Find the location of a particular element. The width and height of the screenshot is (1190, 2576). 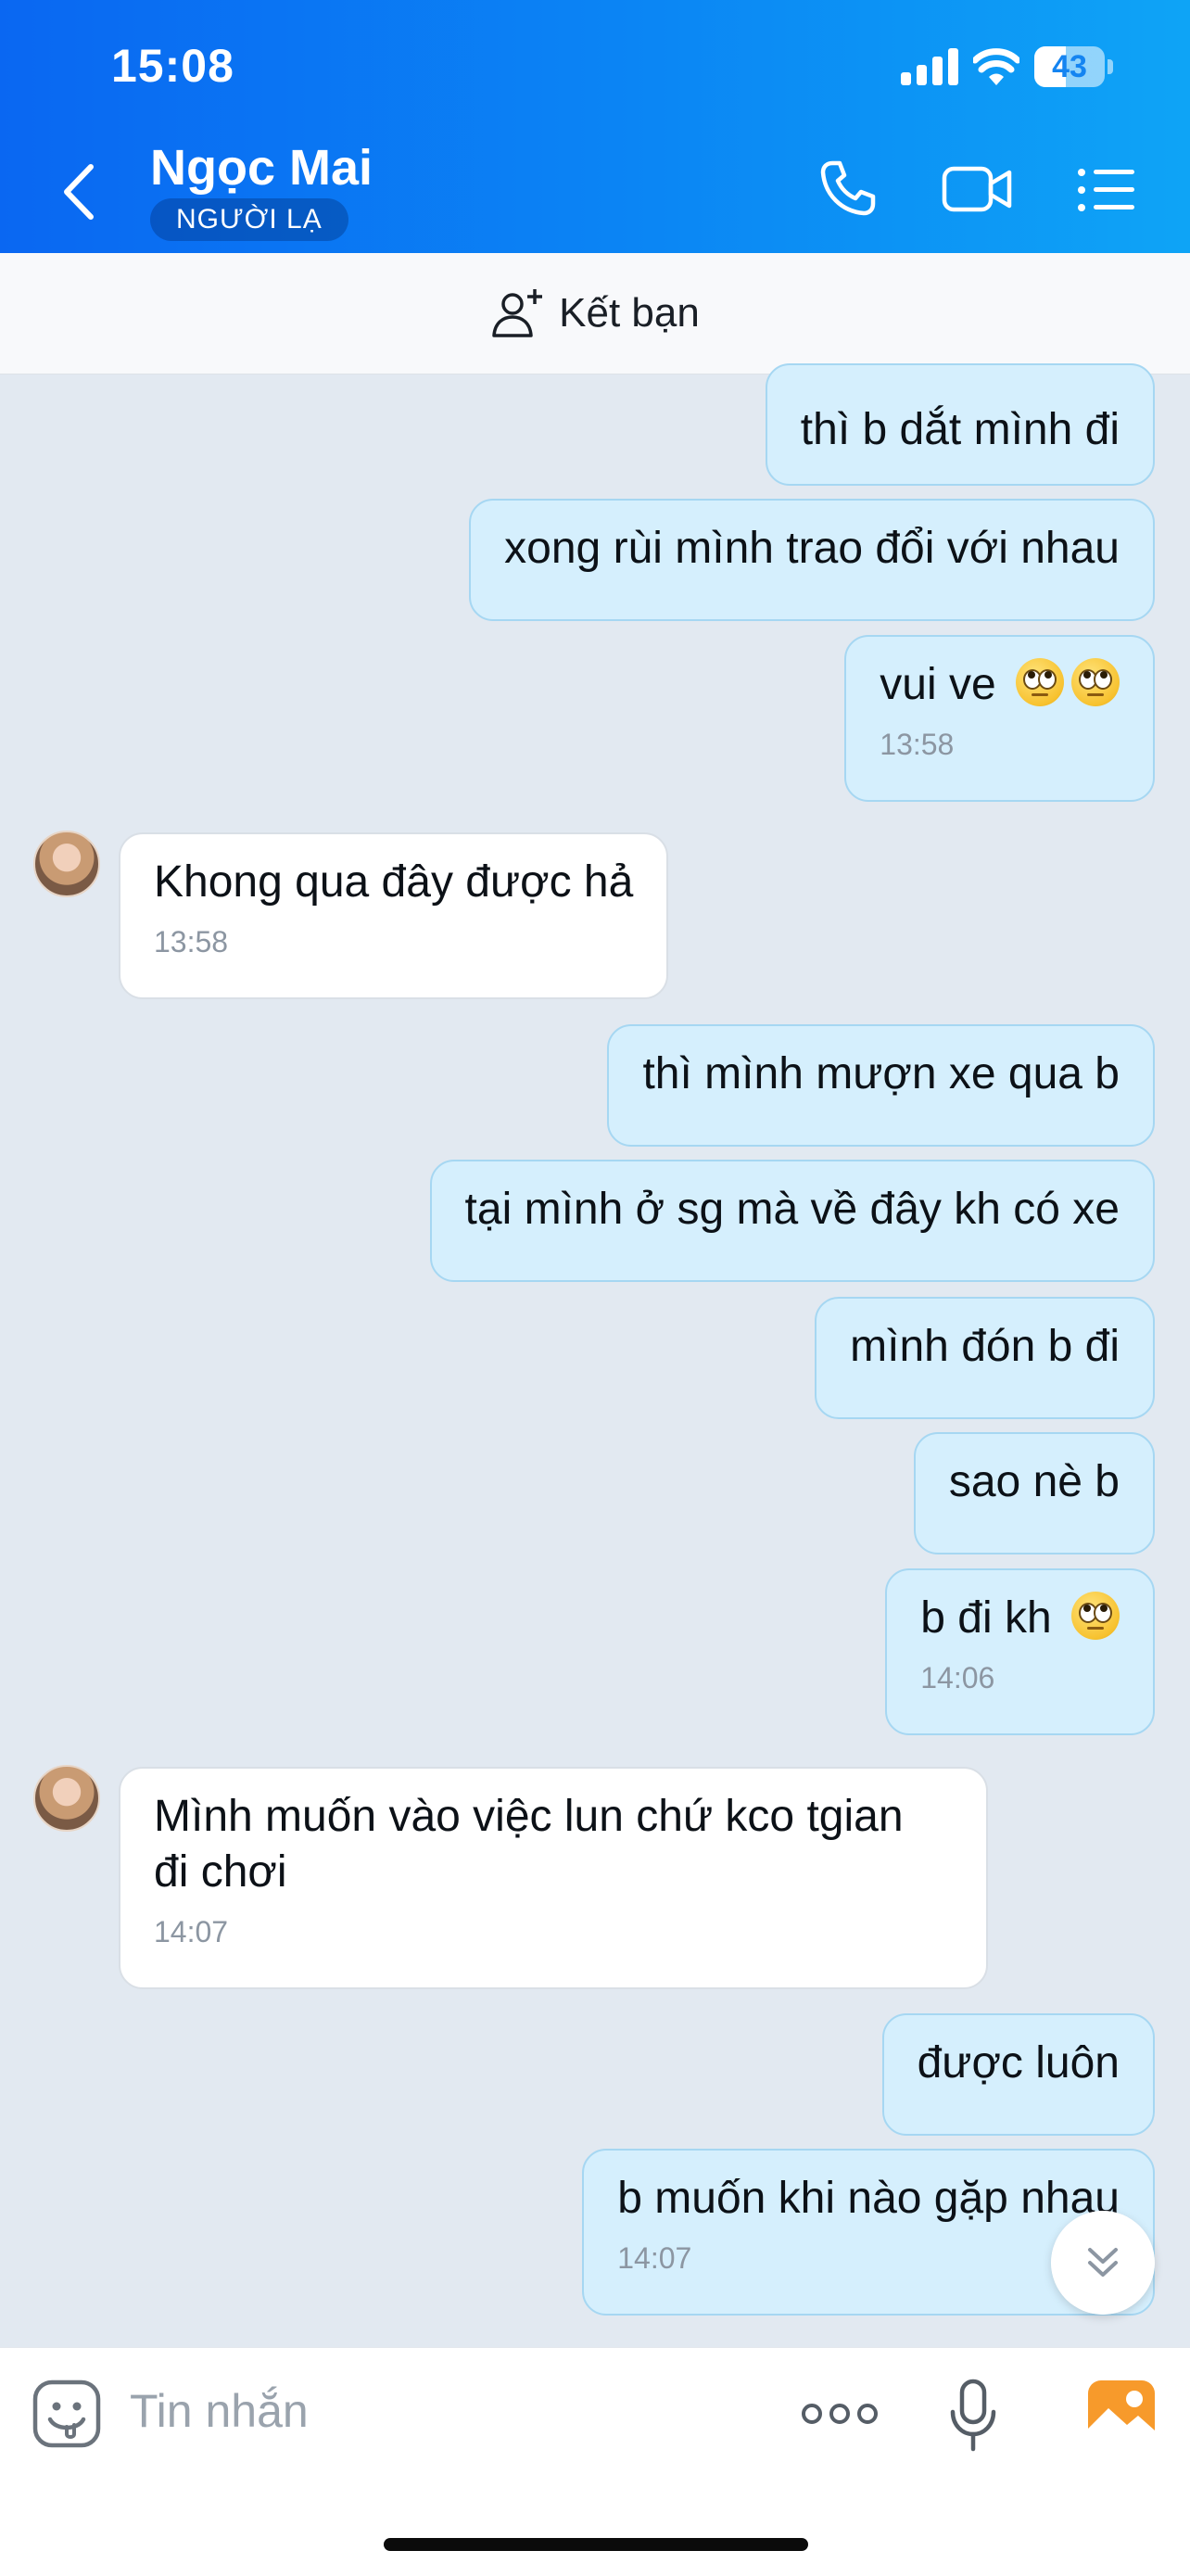

battery-level: 43 is located at coordinates (1069, 66).